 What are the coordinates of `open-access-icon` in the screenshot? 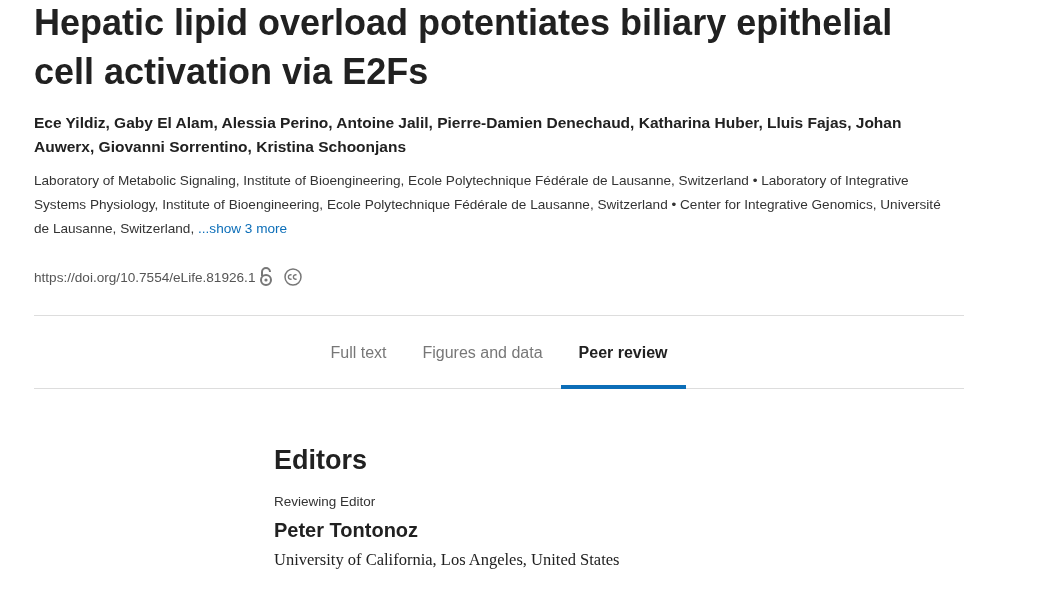 It's located at (266, 277).